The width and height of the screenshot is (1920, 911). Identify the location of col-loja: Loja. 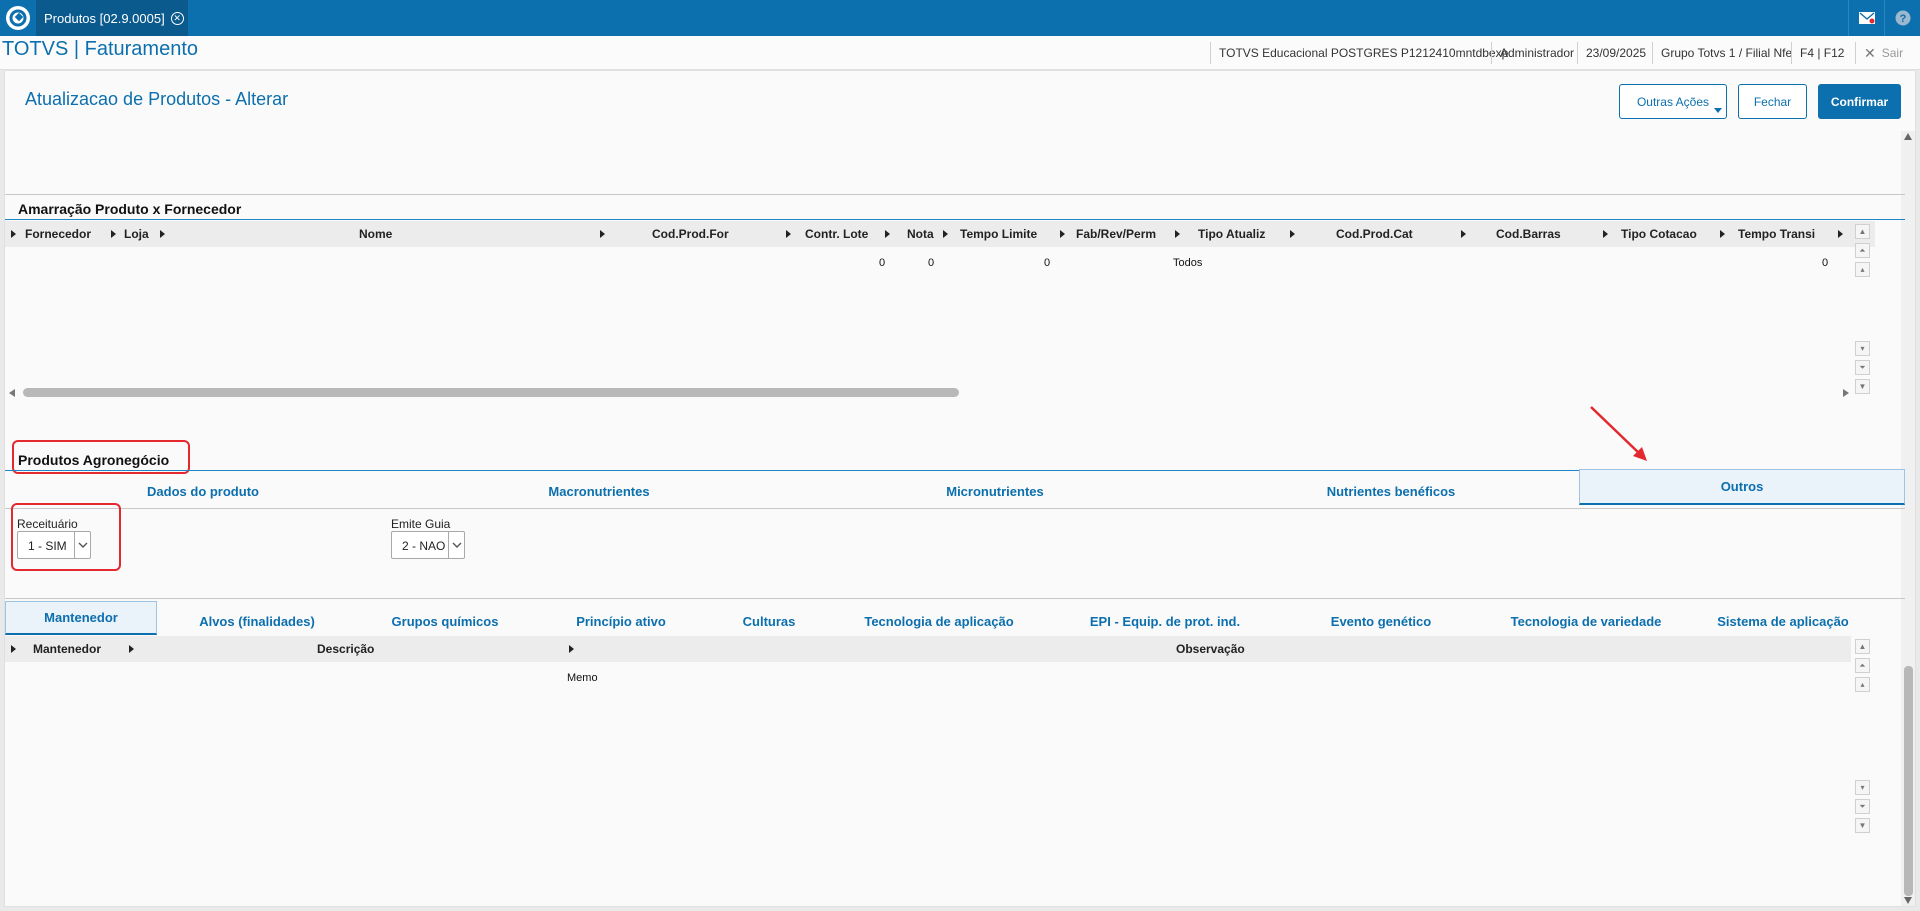
(136, 234).